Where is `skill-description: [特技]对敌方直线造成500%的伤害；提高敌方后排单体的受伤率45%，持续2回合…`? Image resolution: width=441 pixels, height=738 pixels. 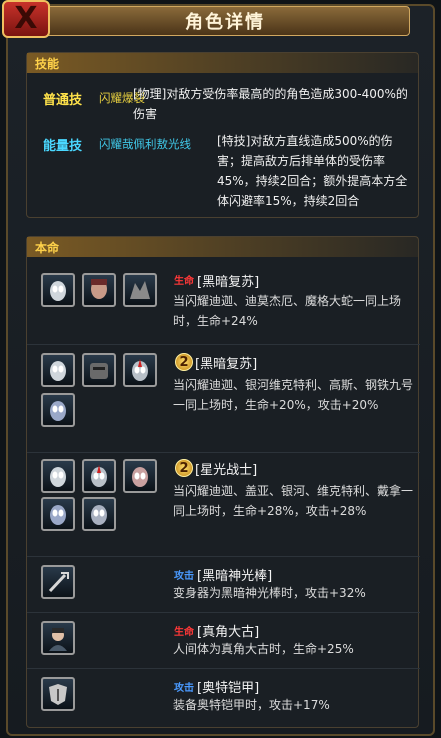
skill-description: [特技]对敌方直线造成500%的伤害；提高敌方后排单体的受伤率45%，持续2回合… is located at coordinates (312, 171).